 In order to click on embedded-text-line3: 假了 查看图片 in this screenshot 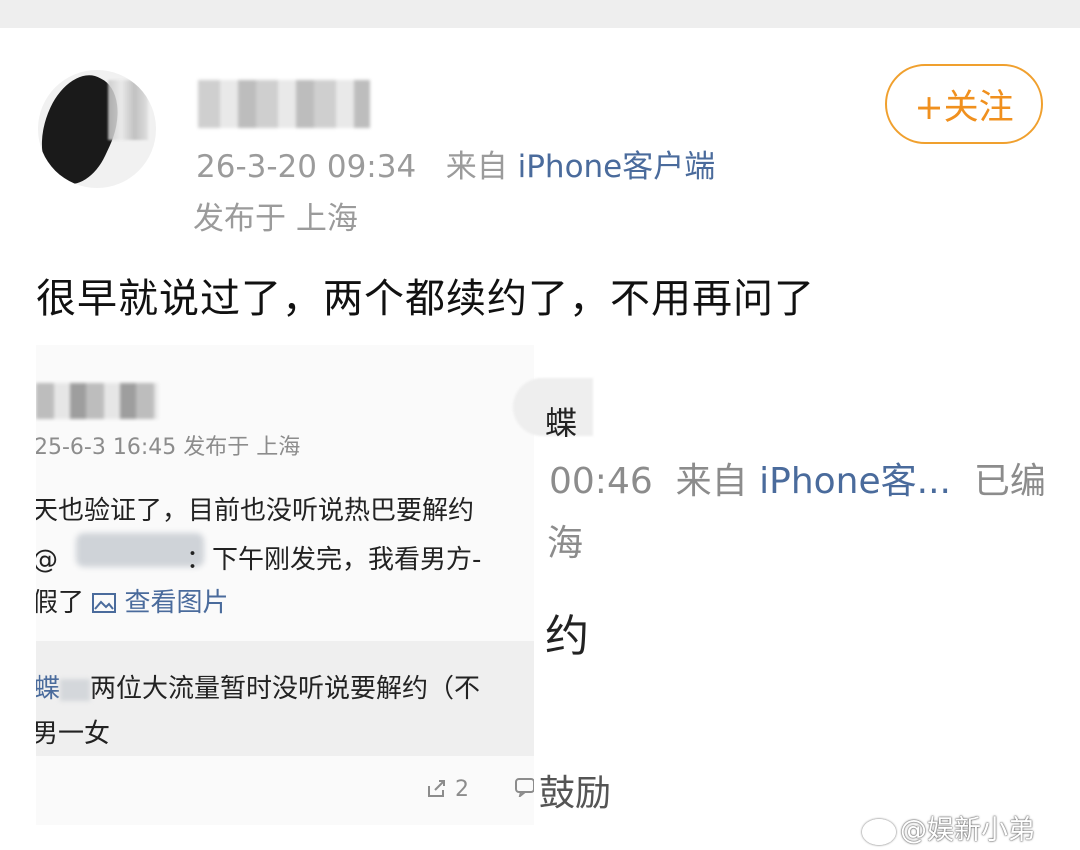, I will do `click(132, 600)`.